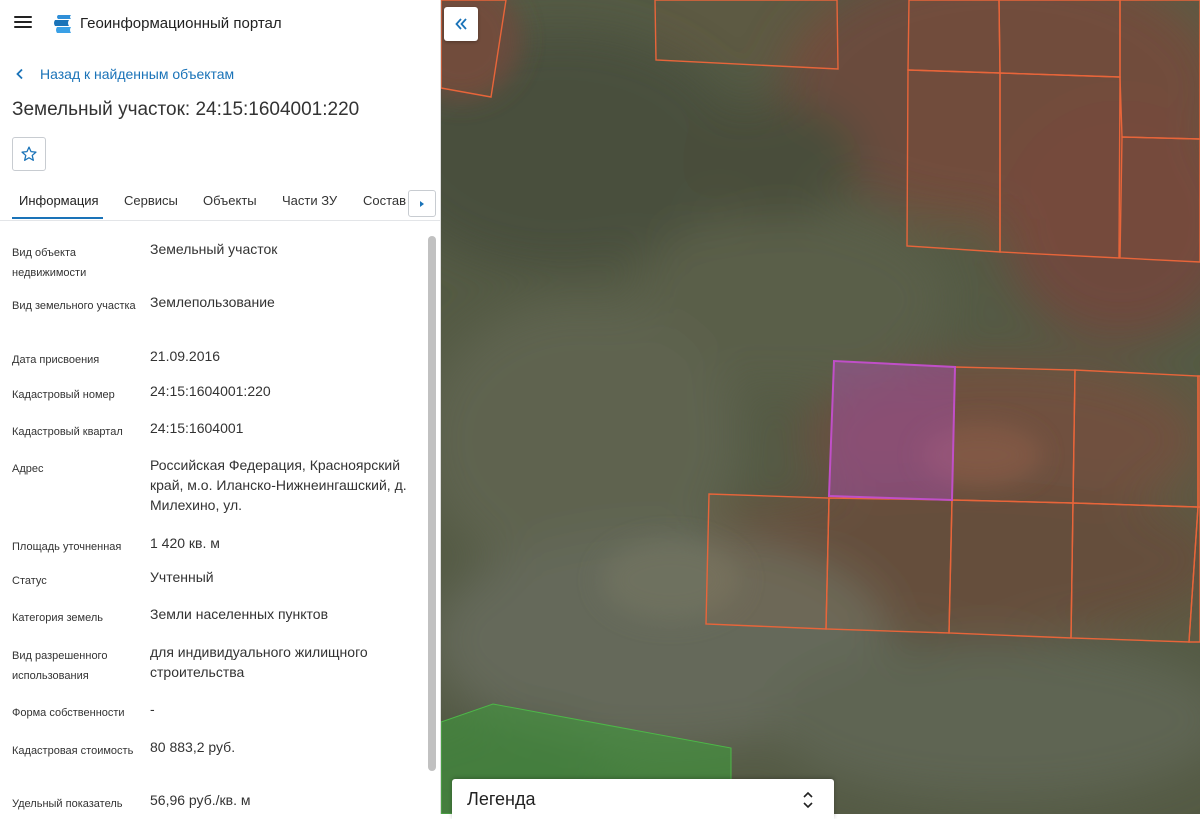  Describe the element at coordinates (212, 302) in the screenshot. I see `info-value: Землепользование` at that location.